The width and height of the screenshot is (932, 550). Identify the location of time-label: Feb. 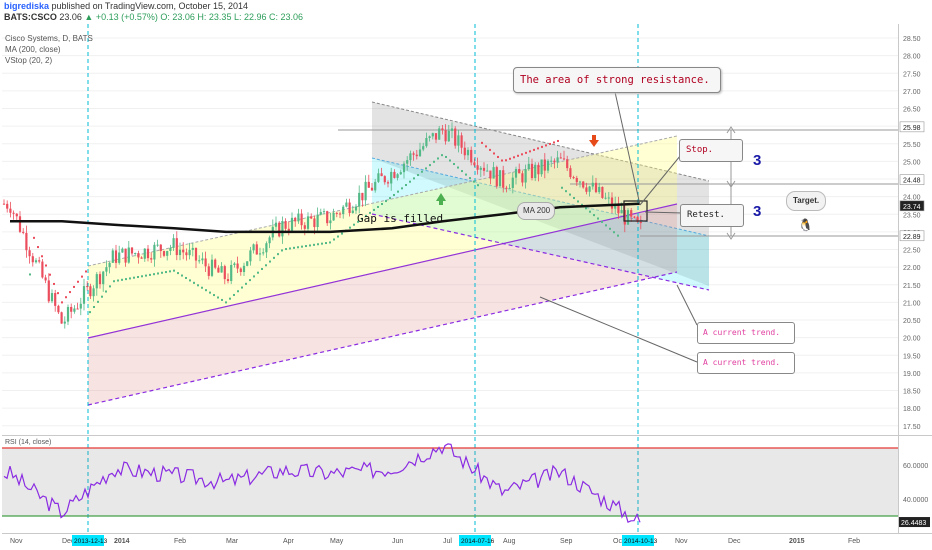
(854, 541).